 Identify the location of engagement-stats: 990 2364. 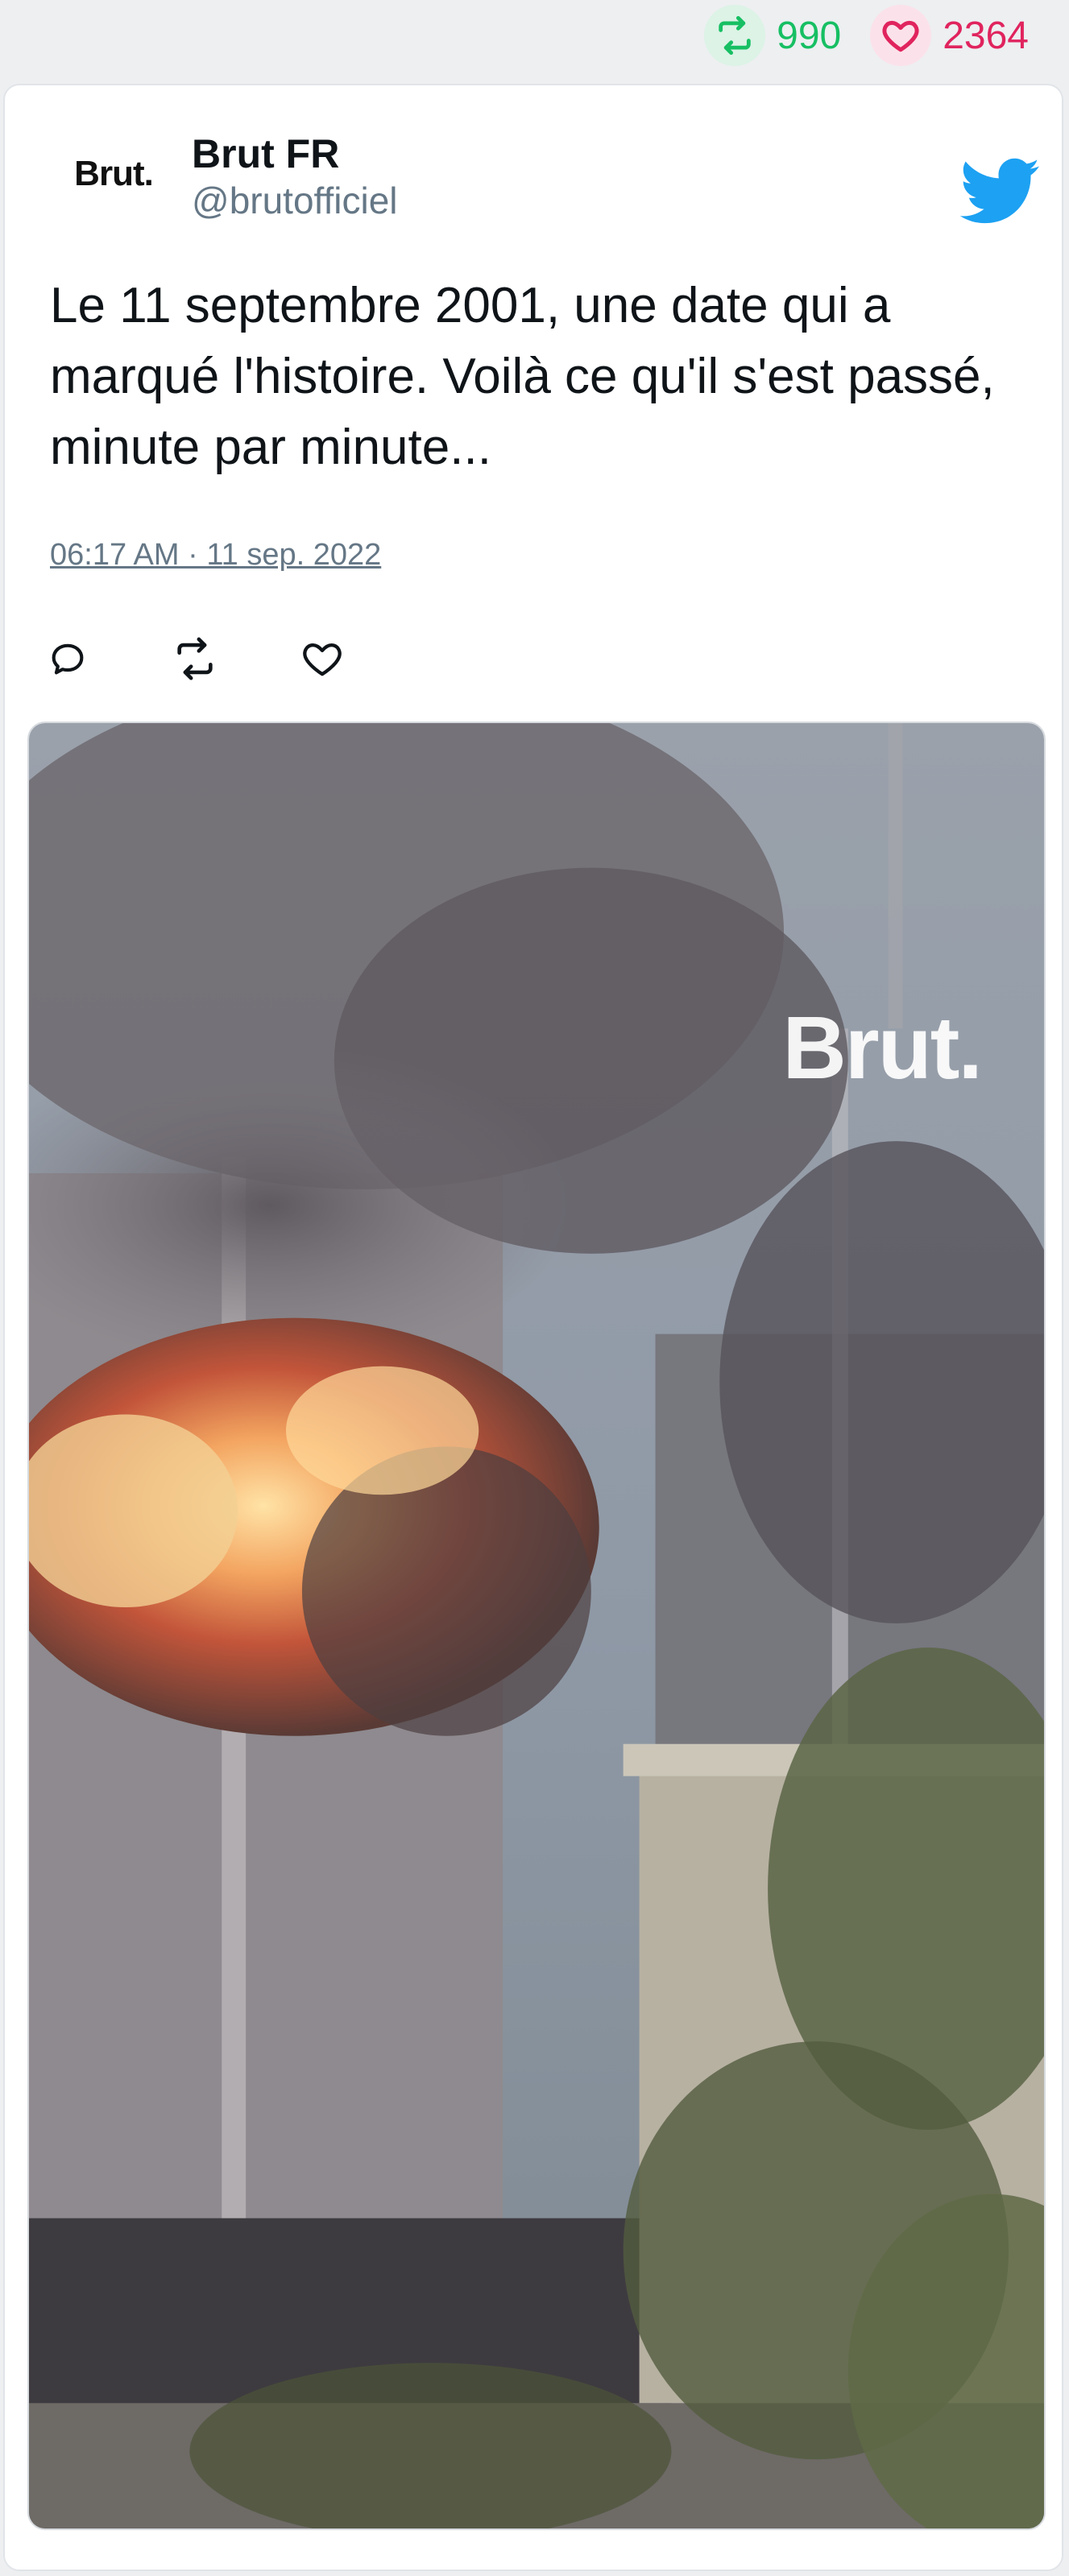
(866, 36).